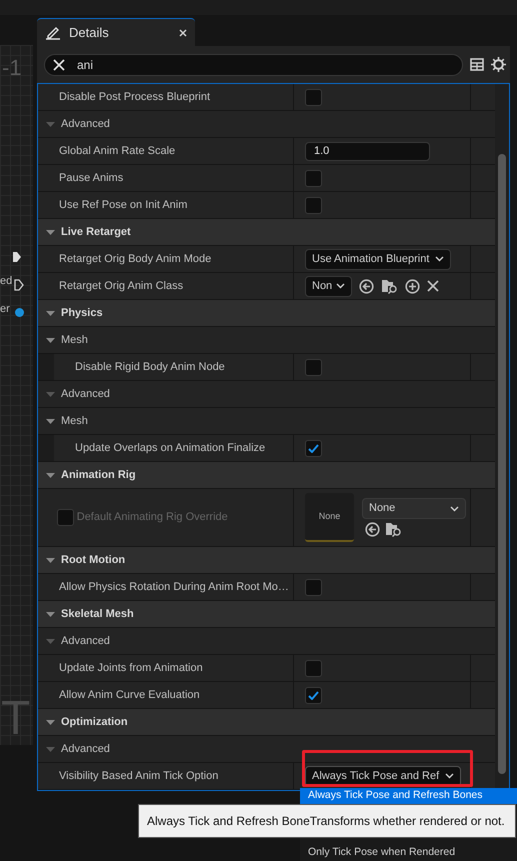  What do you see at coordinates (138, 776) in the screenshot?
I see `property-label: Visibility Based Anim Tick Option` at bounding box center [138, 776].